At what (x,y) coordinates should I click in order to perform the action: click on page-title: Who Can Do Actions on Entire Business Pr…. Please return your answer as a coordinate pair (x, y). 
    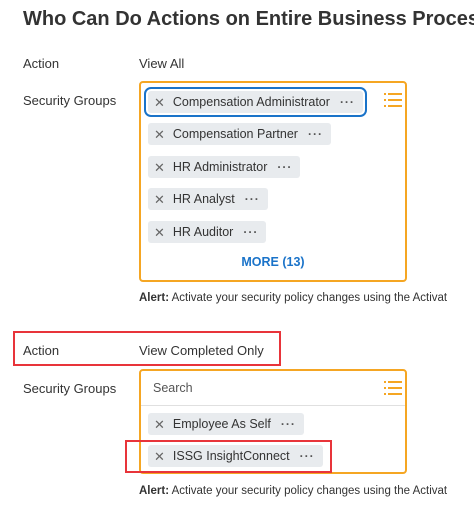
    Looking at the image, I should click on (248, 19).